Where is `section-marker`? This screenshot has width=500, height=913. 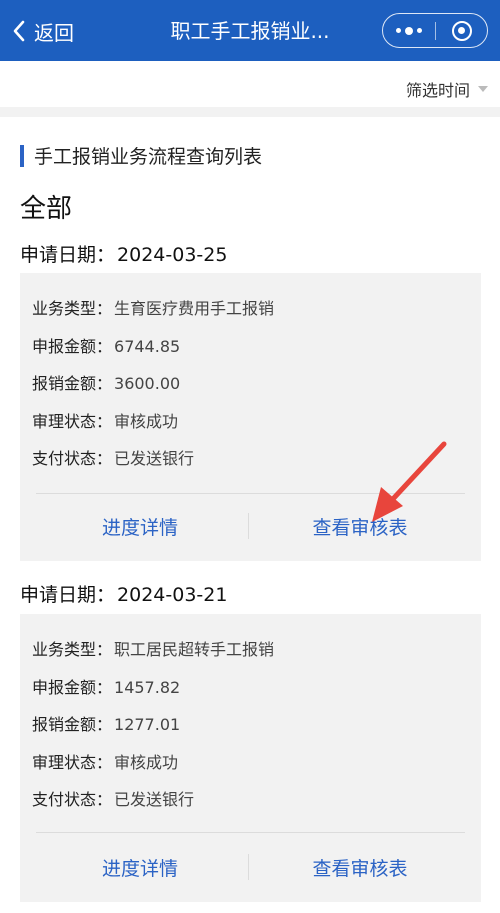 section-marker is located at coordinates (22, 155).